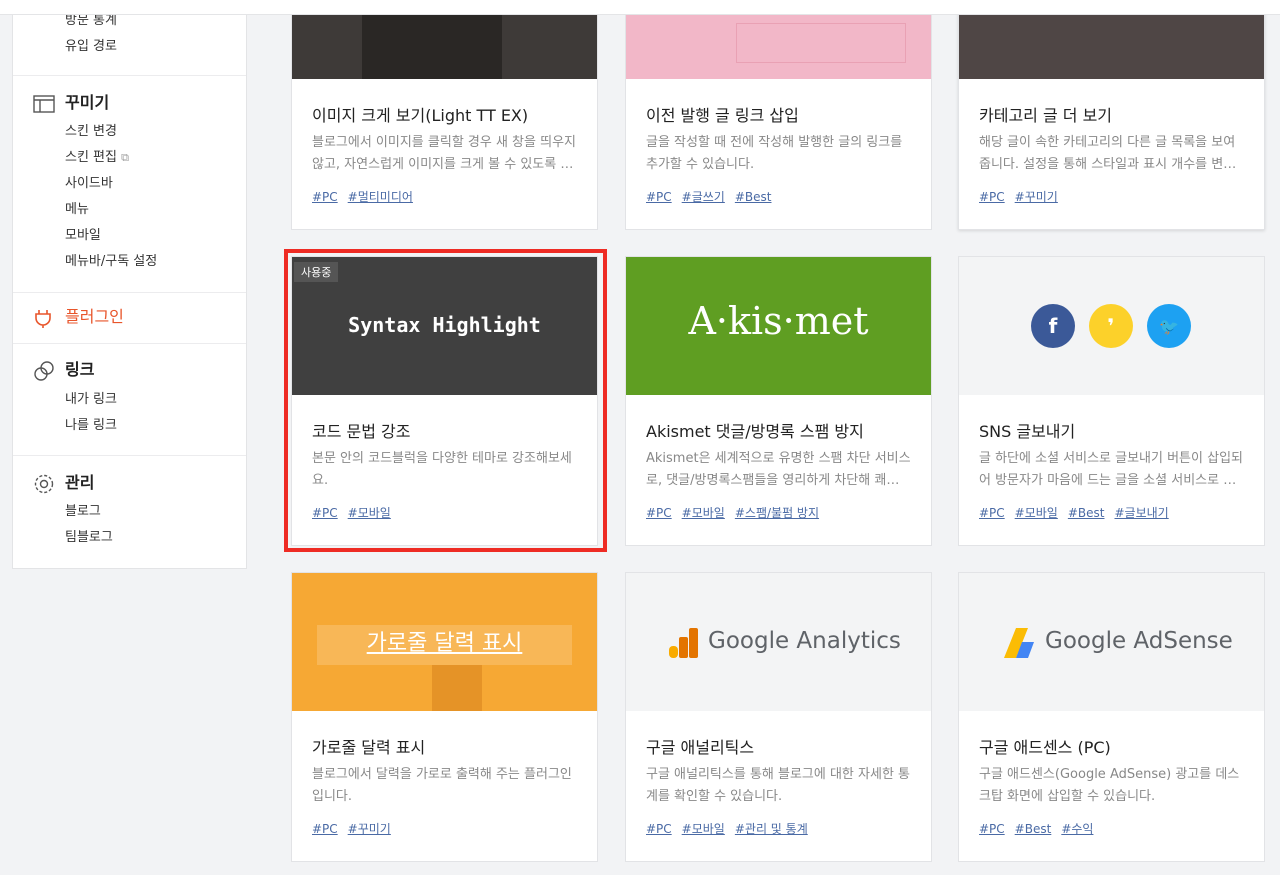  Describe the element at coordinates (777, 513) in the screenshot. I see `tag-link: #스팸/불펌 방지` at that location.